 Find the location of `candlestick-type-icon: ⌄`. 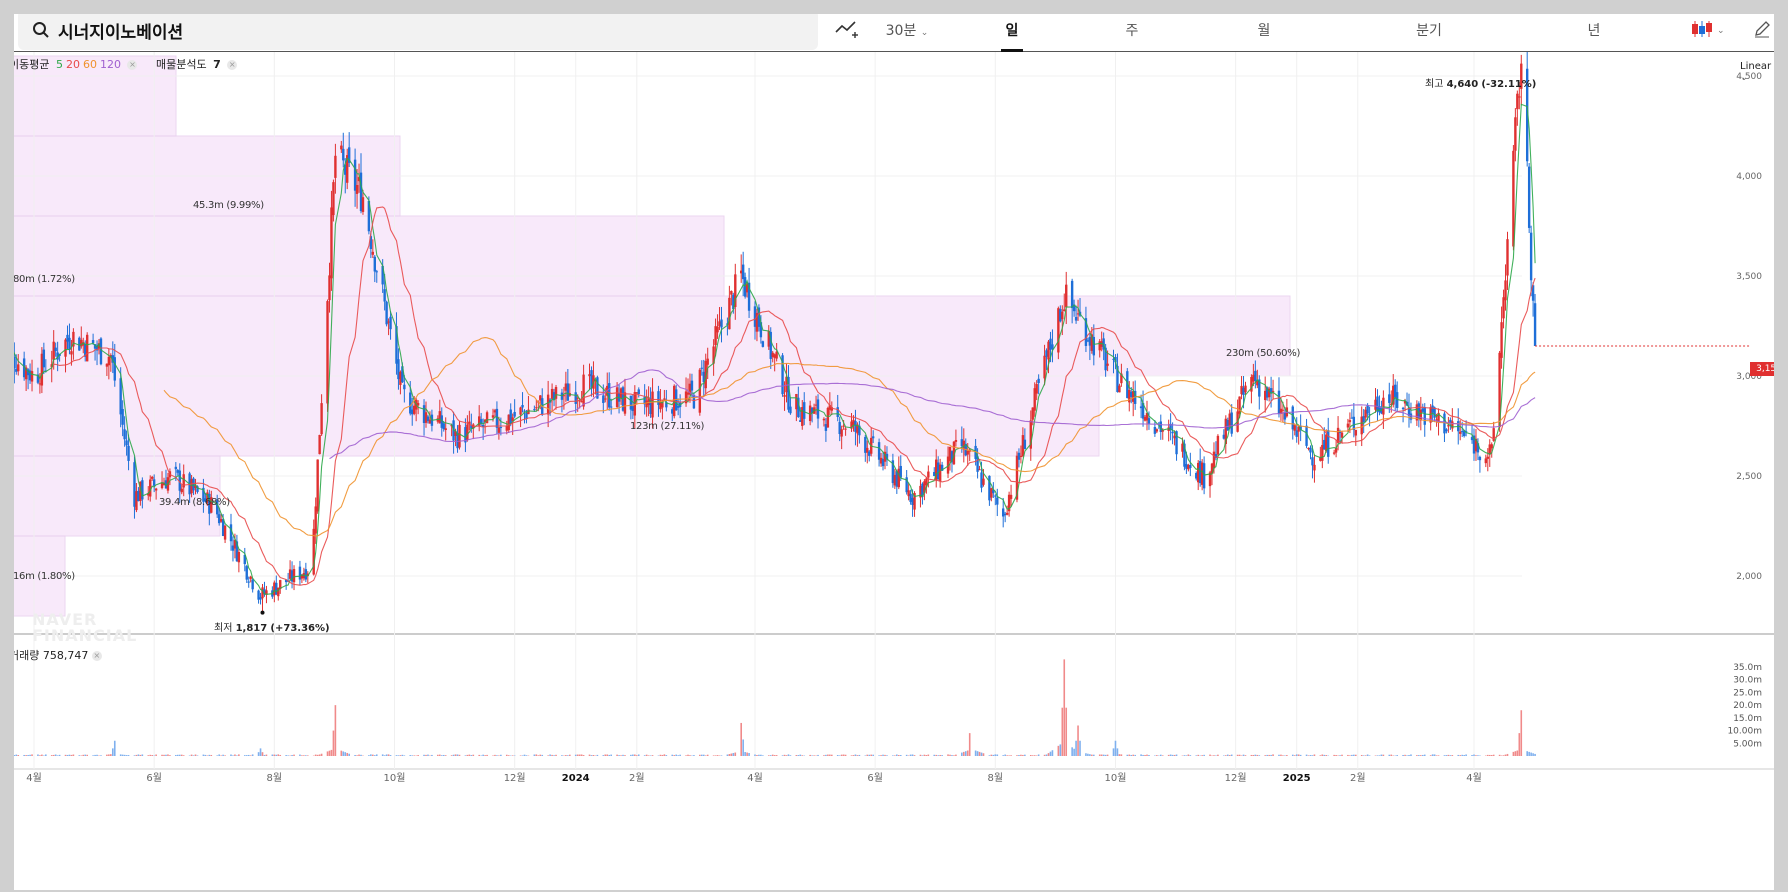

candlestick-type-icon: ⌄ is located at coordinates (1708, 29).